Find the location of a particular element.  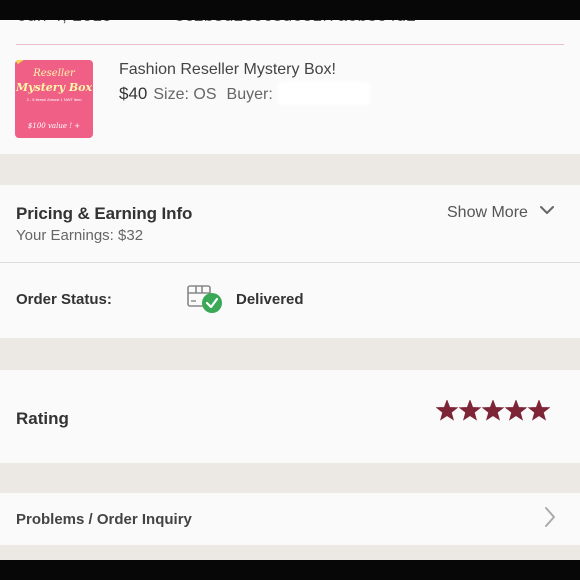

item-size: Size: OS is located at coordinates (185, 94).